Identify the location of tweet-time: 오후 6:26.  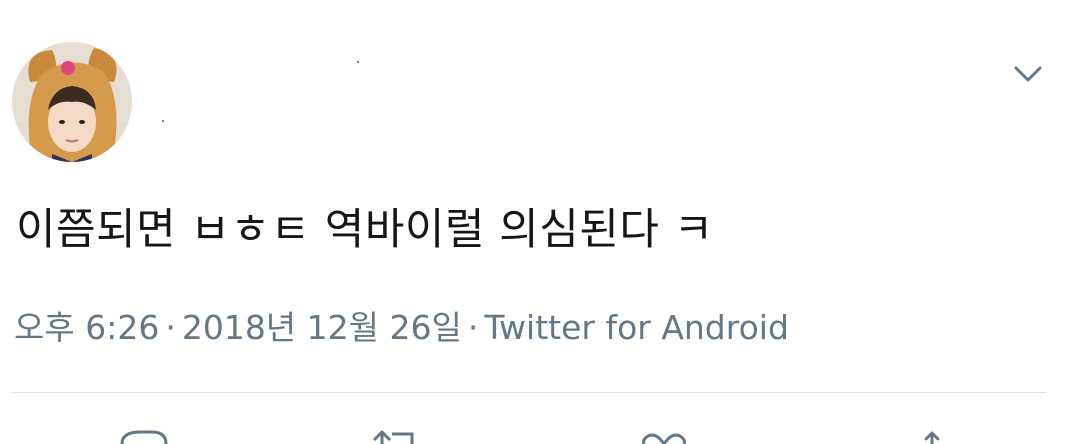
(87, 327).